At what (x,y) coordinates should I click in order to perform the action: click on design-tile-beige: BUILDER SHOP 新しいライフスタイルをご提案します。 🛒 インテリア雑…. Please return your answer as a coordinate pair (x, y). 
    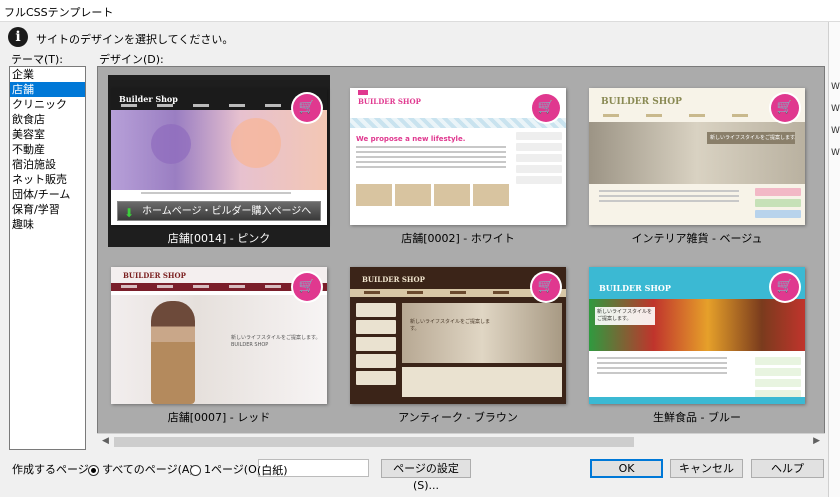
    Looking at the image, I should click on (697, 161).